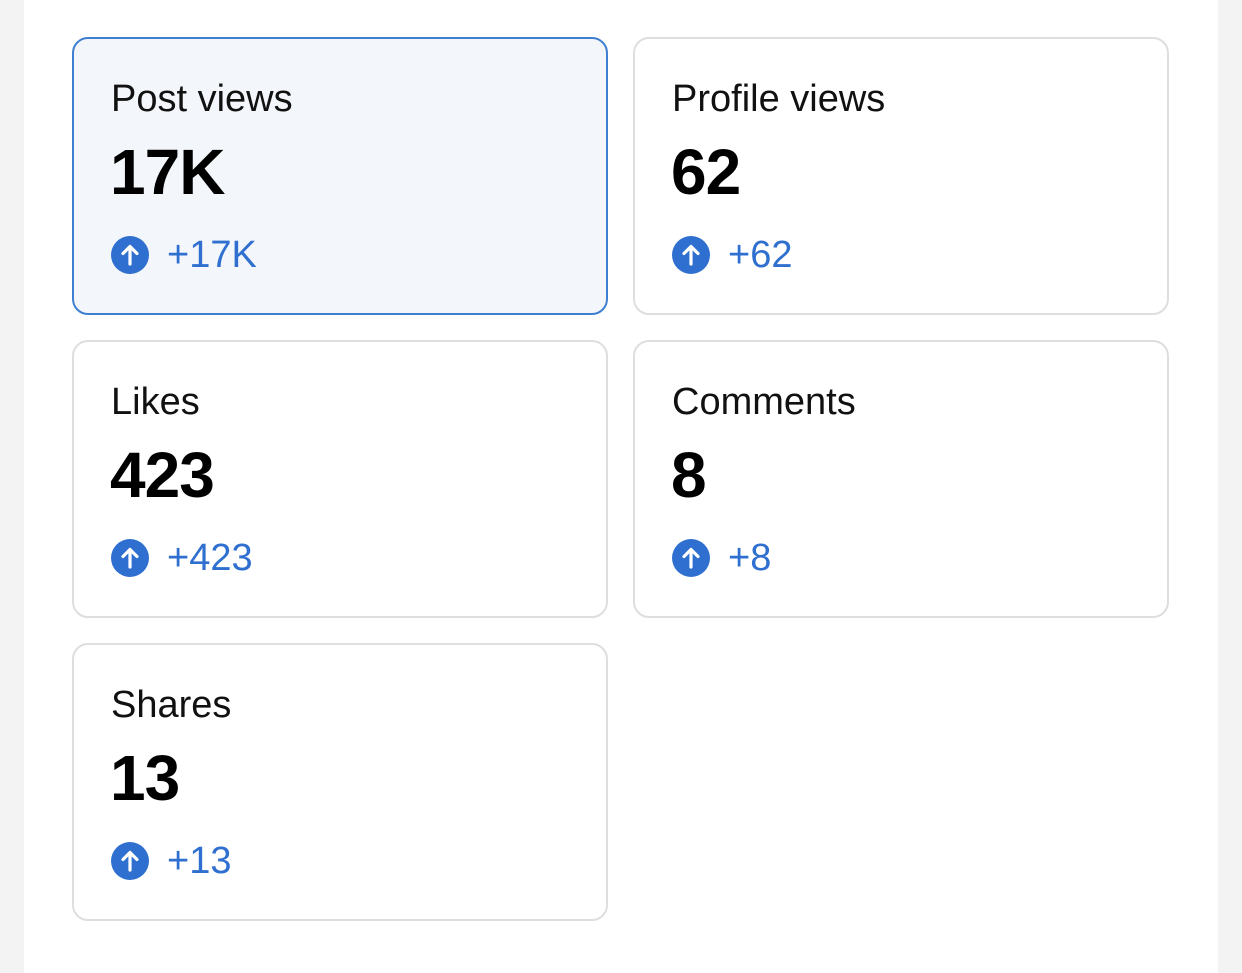 This screenshot has width=1242, height=973. I want to click on metric-card-shares: Shares 13 +13, so click(340, 782).